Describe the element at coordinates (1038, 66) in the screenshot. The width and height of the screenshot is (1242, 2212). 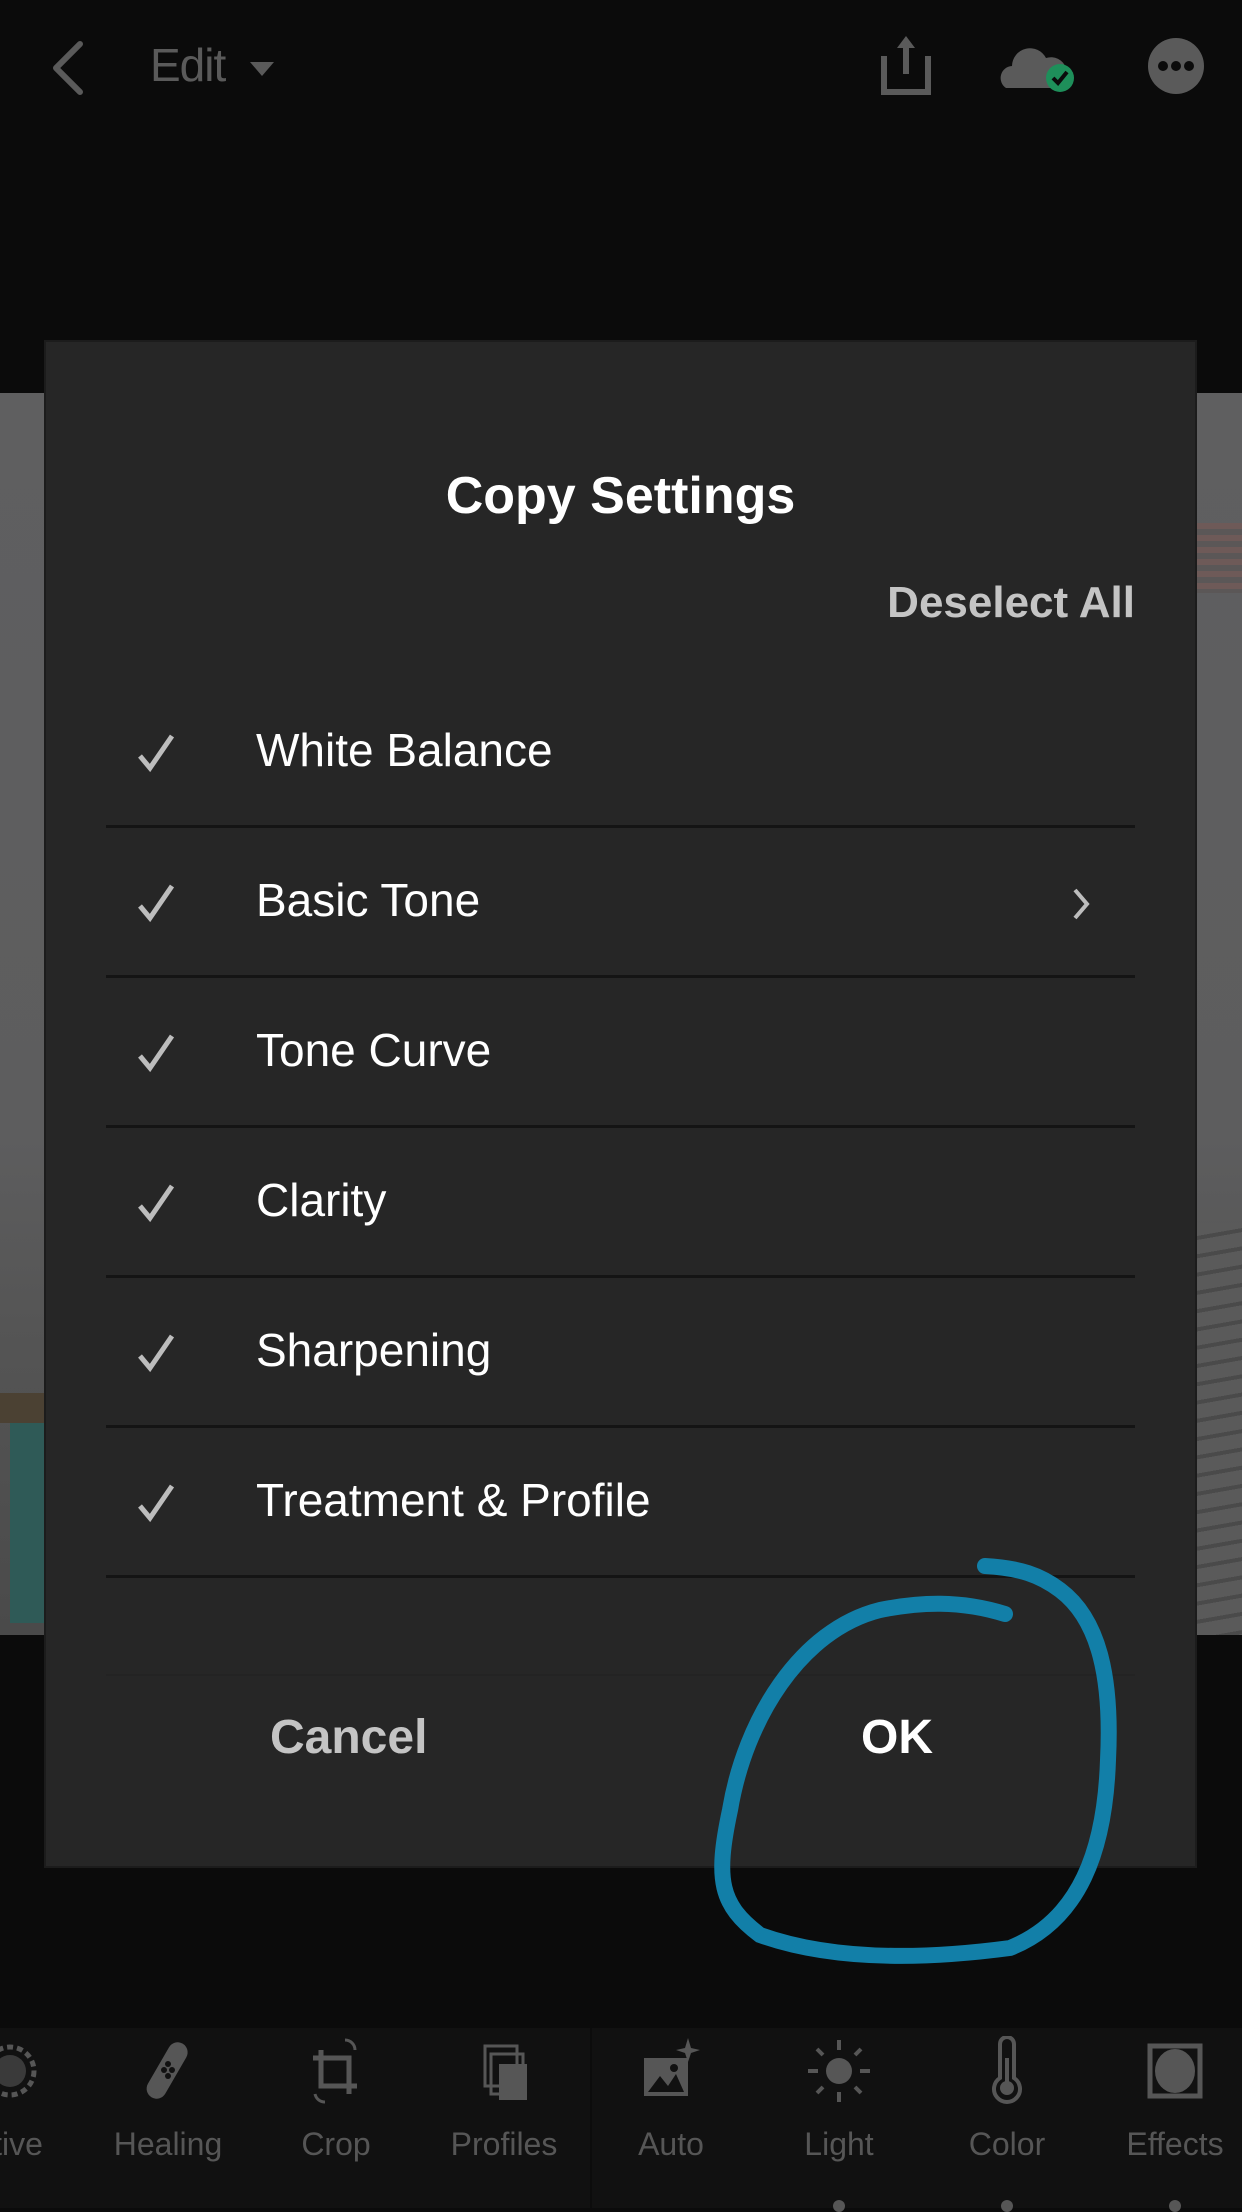
I see `cloud-synced-icon` at that location.